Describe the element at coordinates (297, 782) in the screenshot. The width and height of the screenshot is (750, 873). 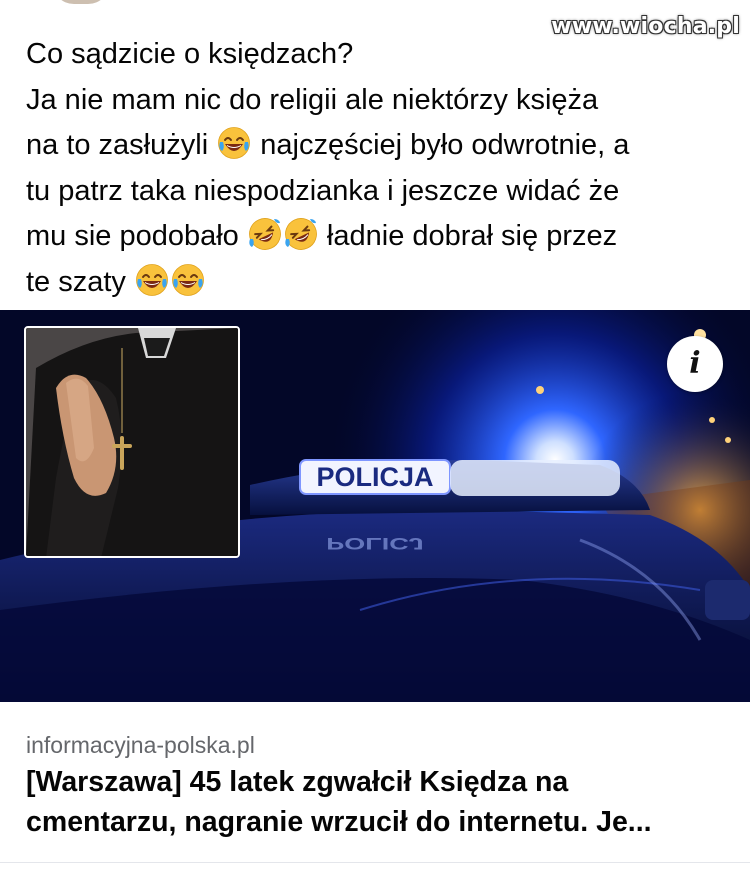
I see `link-title-line-1: [Warszawa] 45 latek zgwałcił Księdza na` at that location.